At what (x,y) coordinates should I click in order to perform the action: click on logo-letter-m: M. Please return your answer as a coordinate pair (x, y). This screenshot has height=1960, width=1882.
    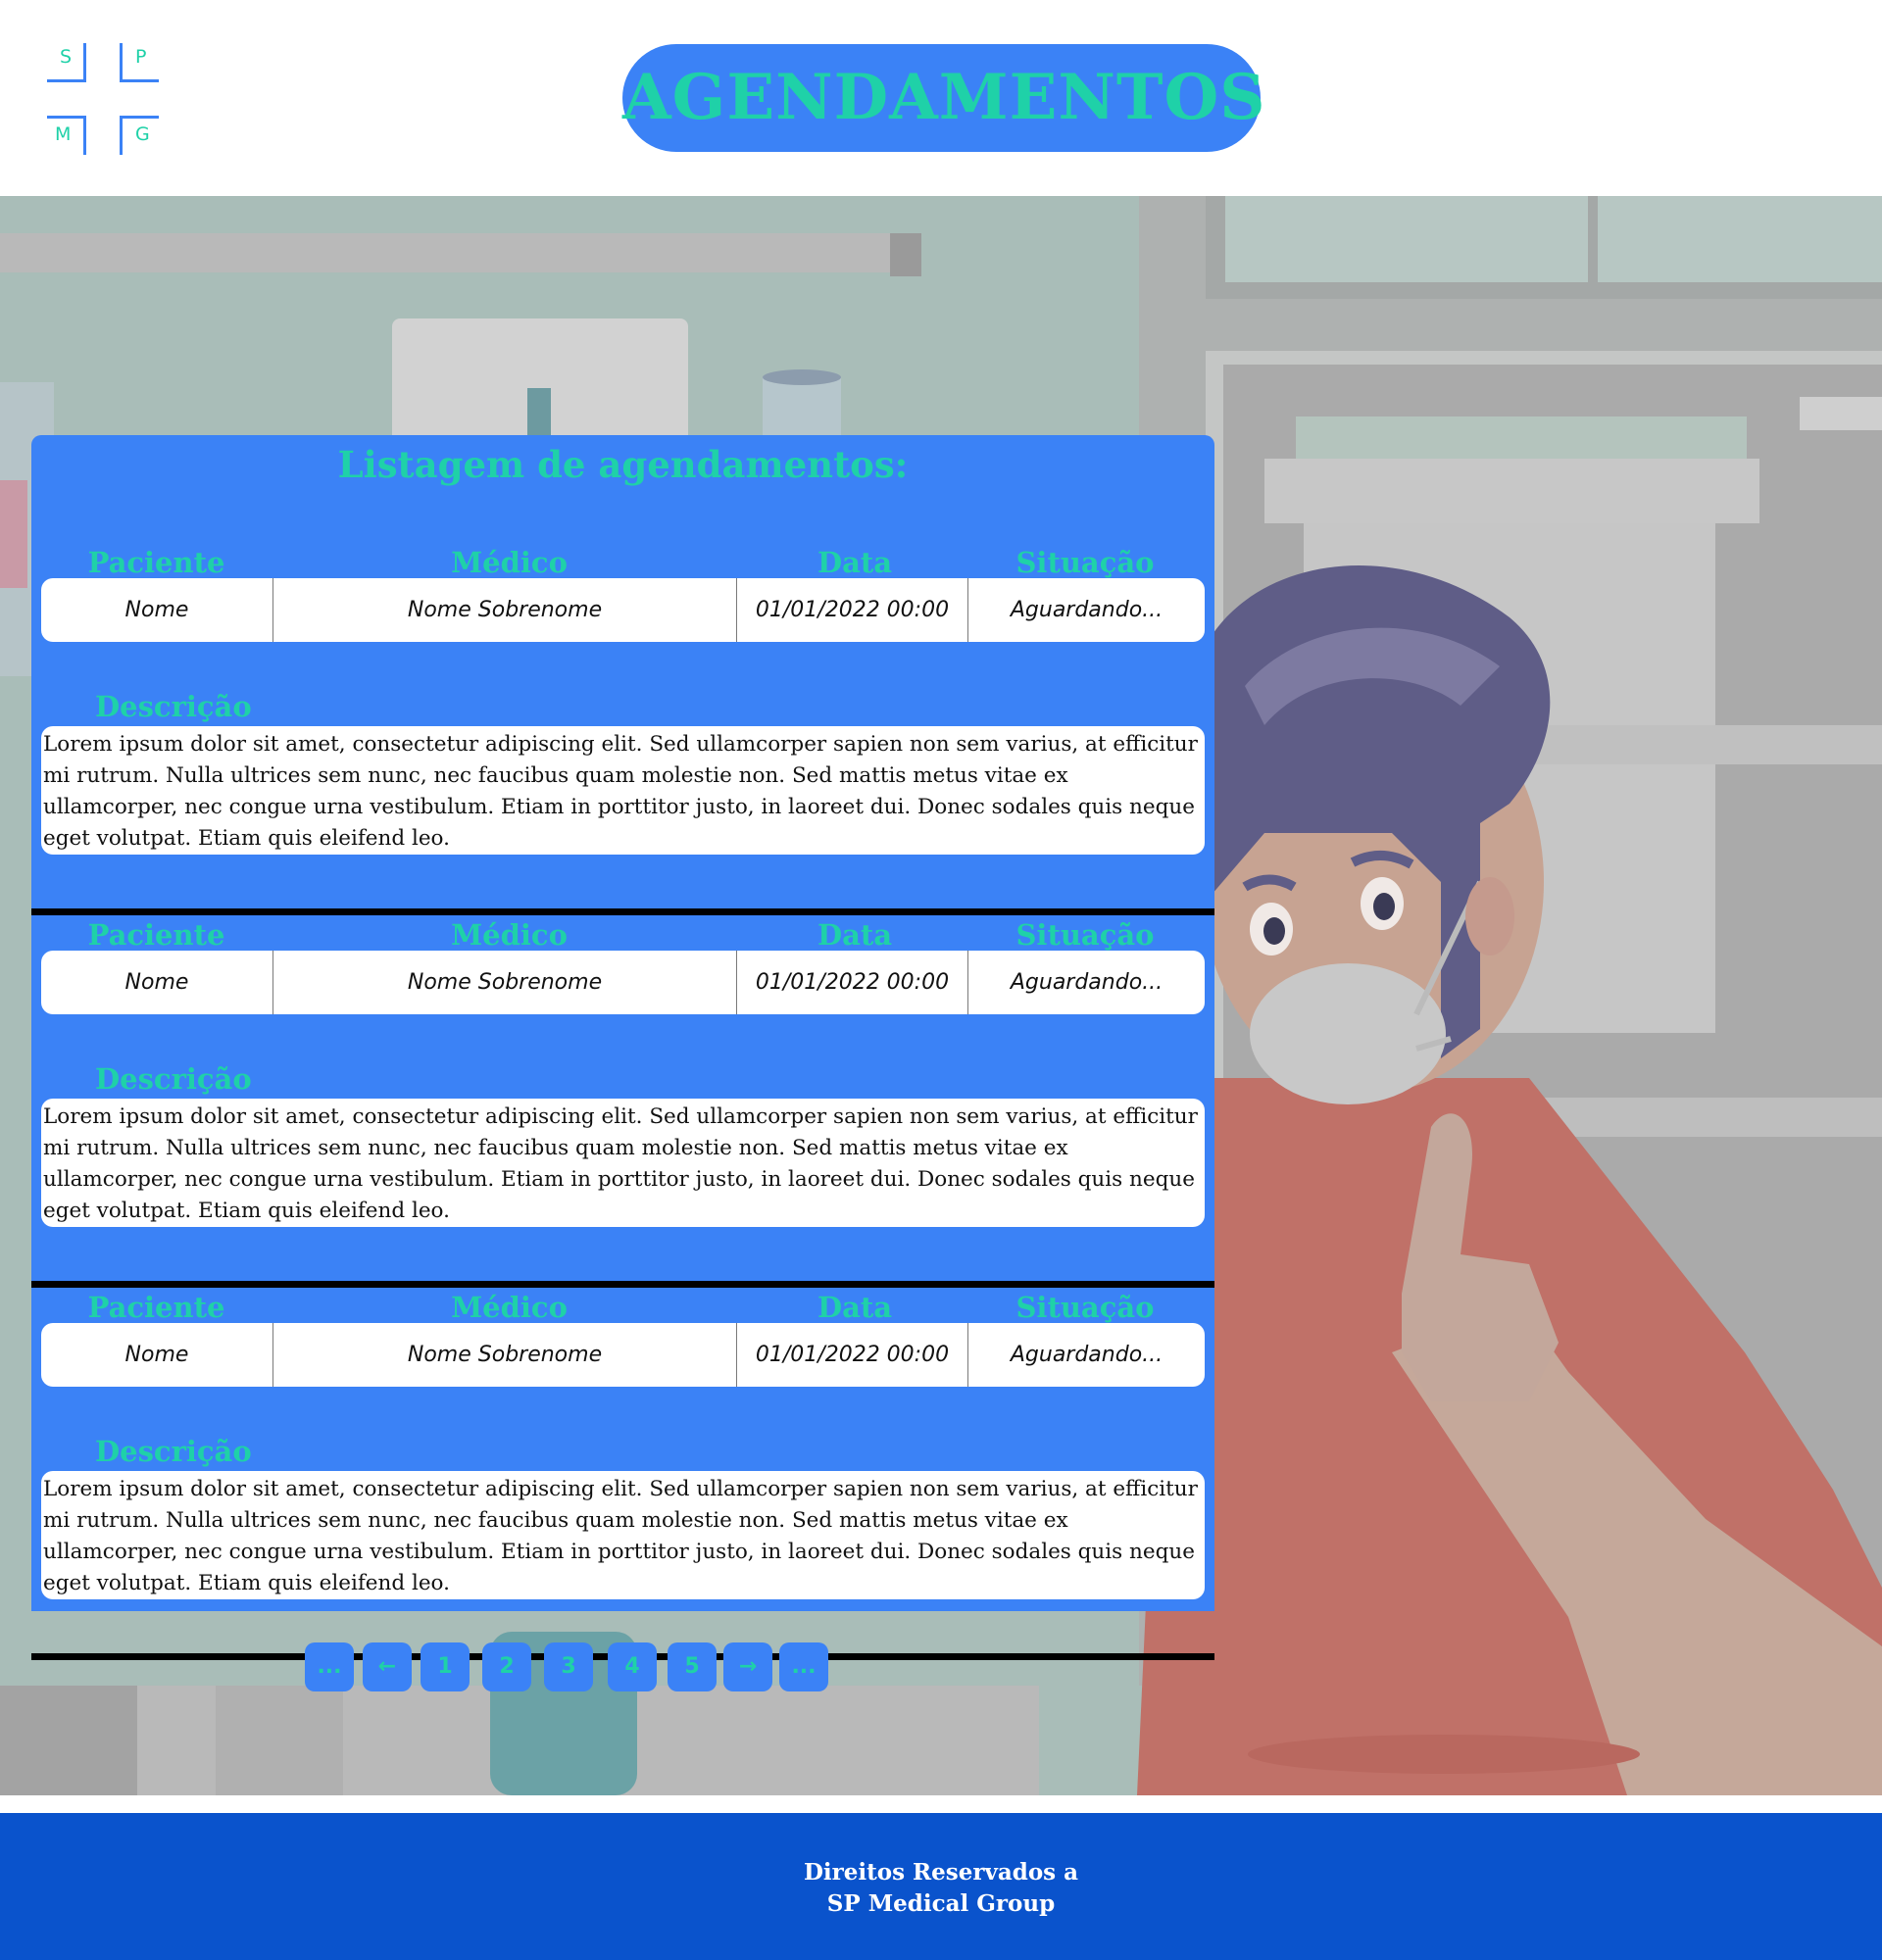
    Looking at the image, I should click on (64, 134).